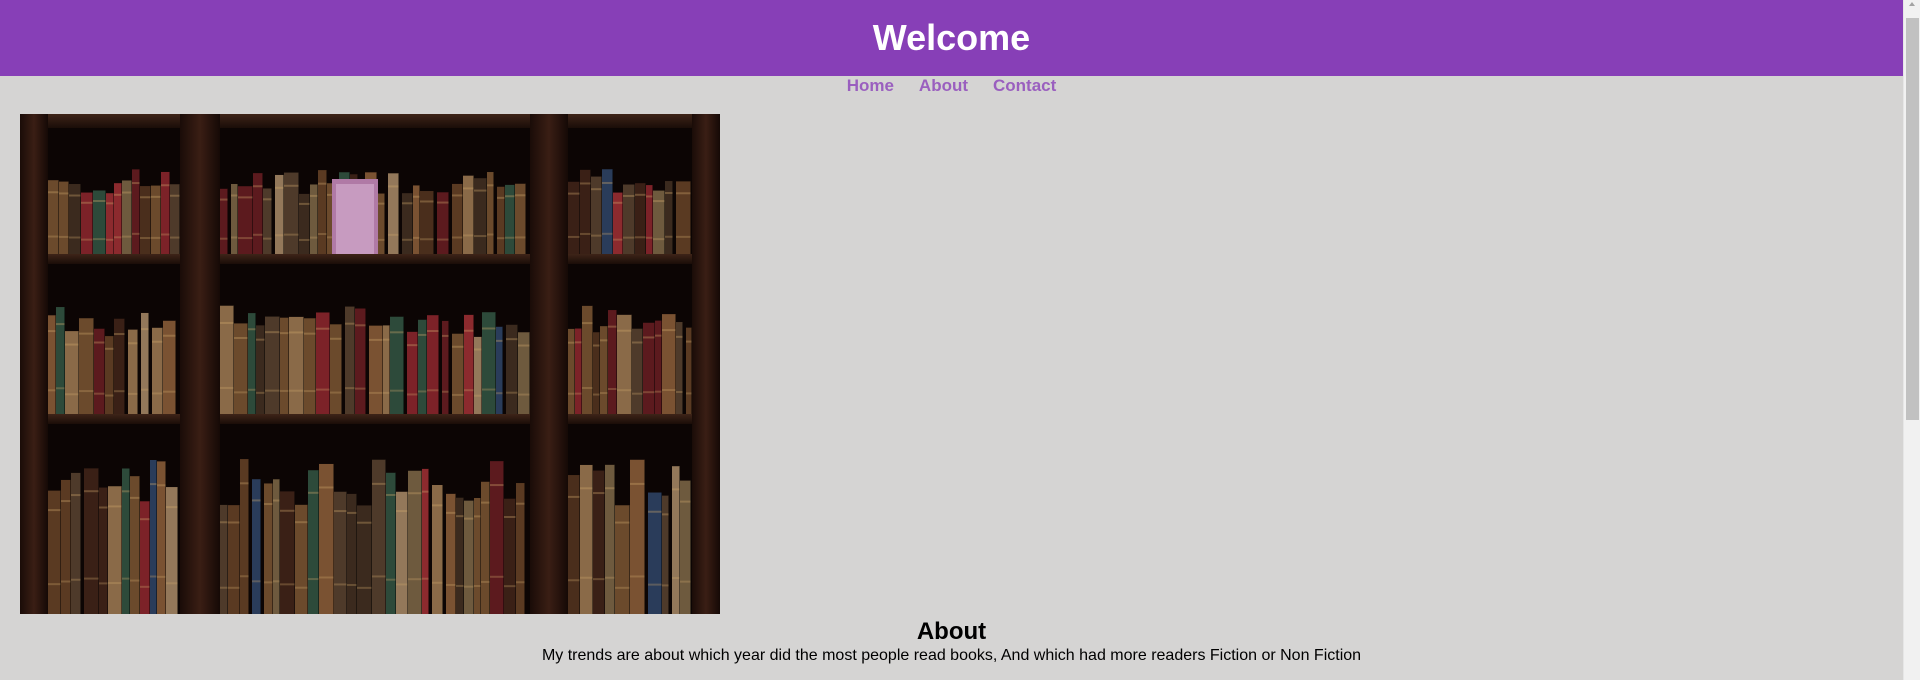 The image size is (1920, 680). I want to click on vertical-scrollbar, so click(1911, 340).